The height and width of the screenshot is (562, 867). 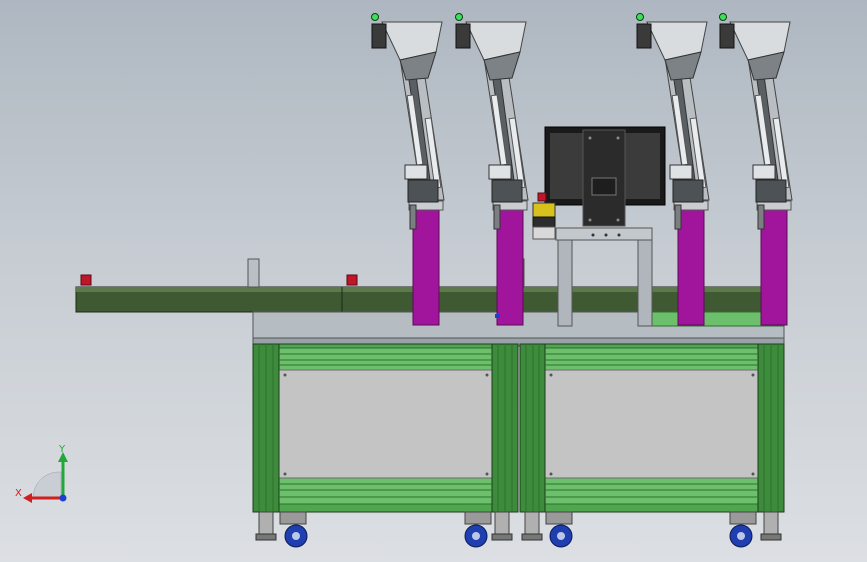 What do you see at coordinates (386, 273) in the screenshot?
I see `belt-sensor-post` at bounding box center [386, 273].